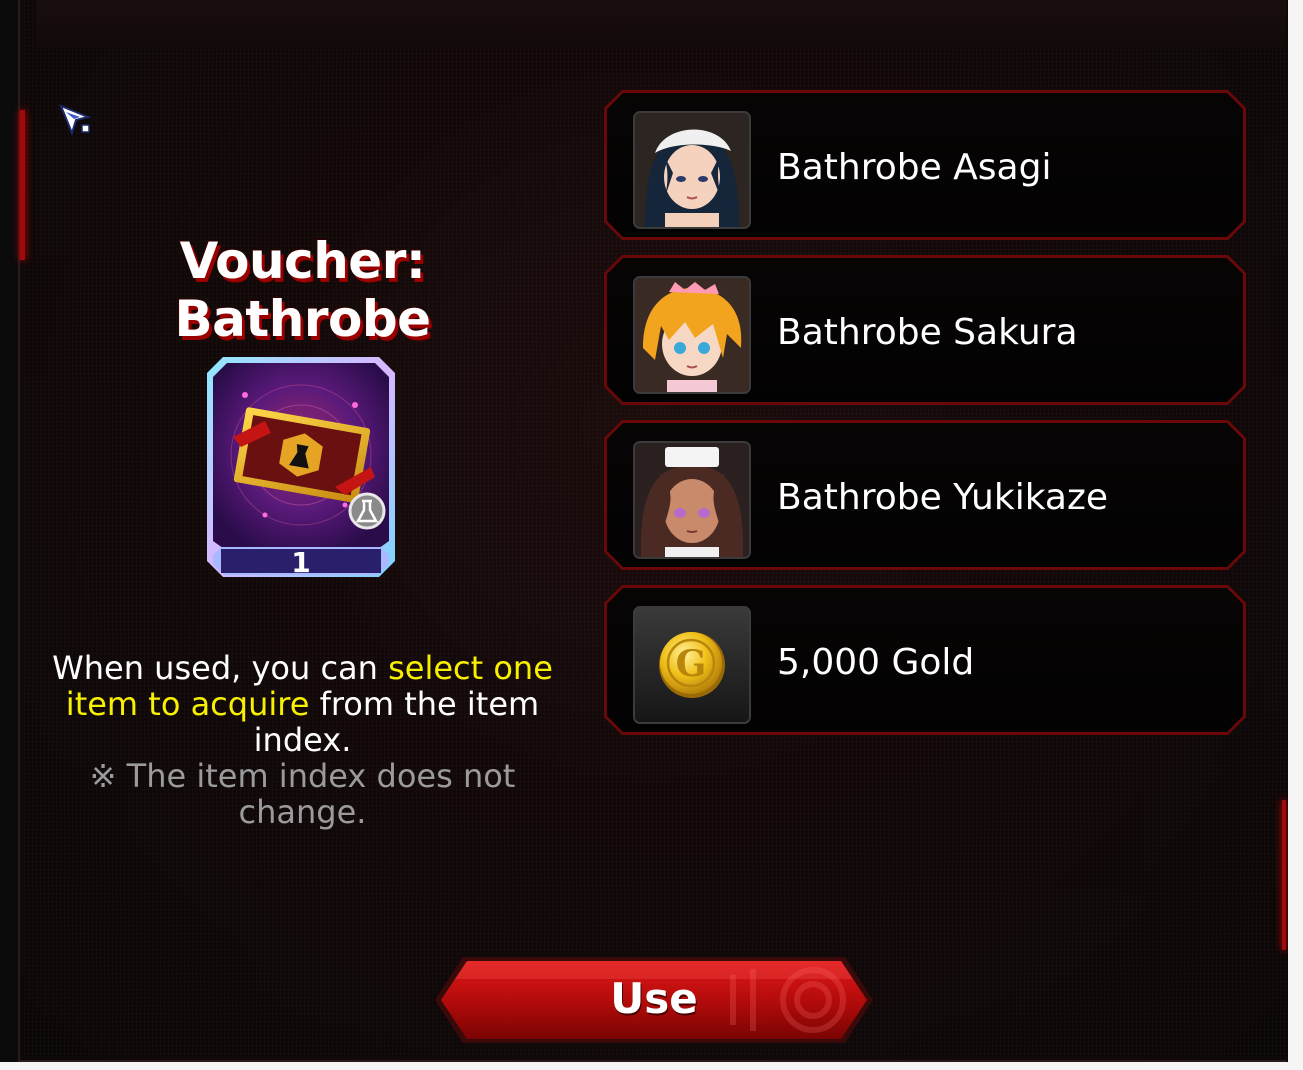 The width and height of the screenshot is (1303, 1070). Describe the element at coordinates (22, 185) in the screenshot. I see `panel-accent-left` at that location.